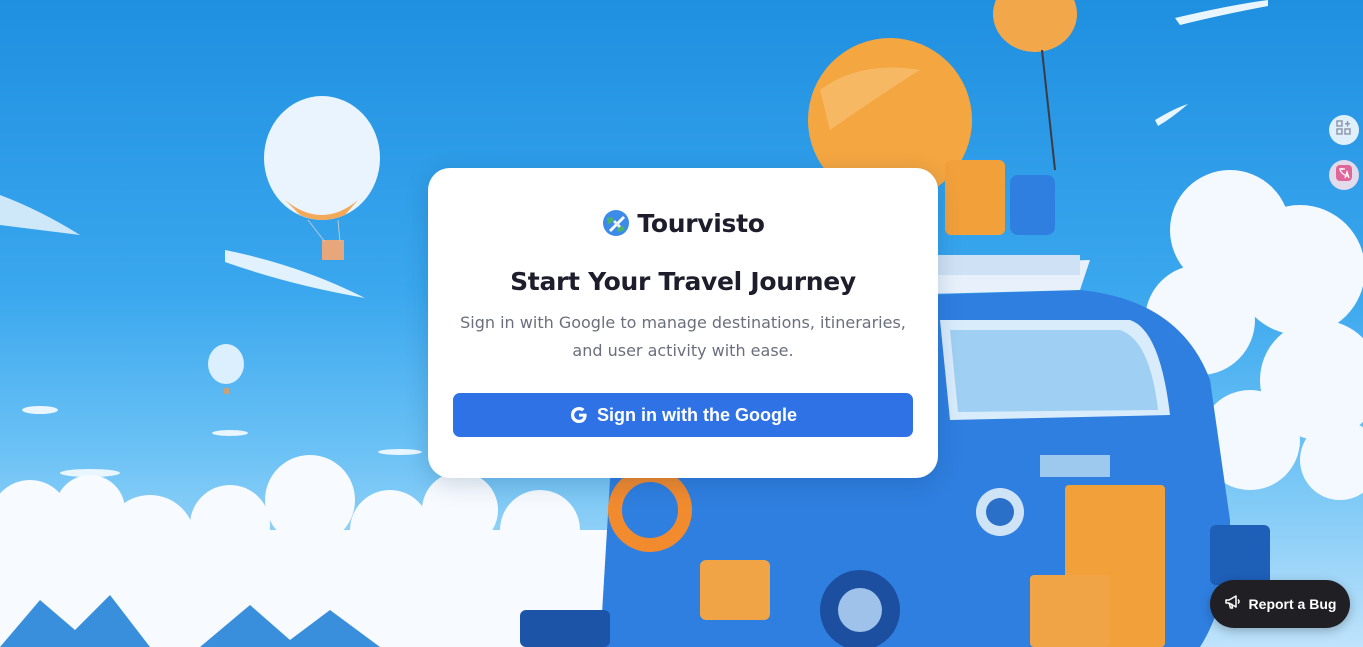 The height and width of the screenshot is (647, 1363). I want to click on megaphone-icon, so click(1233, 604).